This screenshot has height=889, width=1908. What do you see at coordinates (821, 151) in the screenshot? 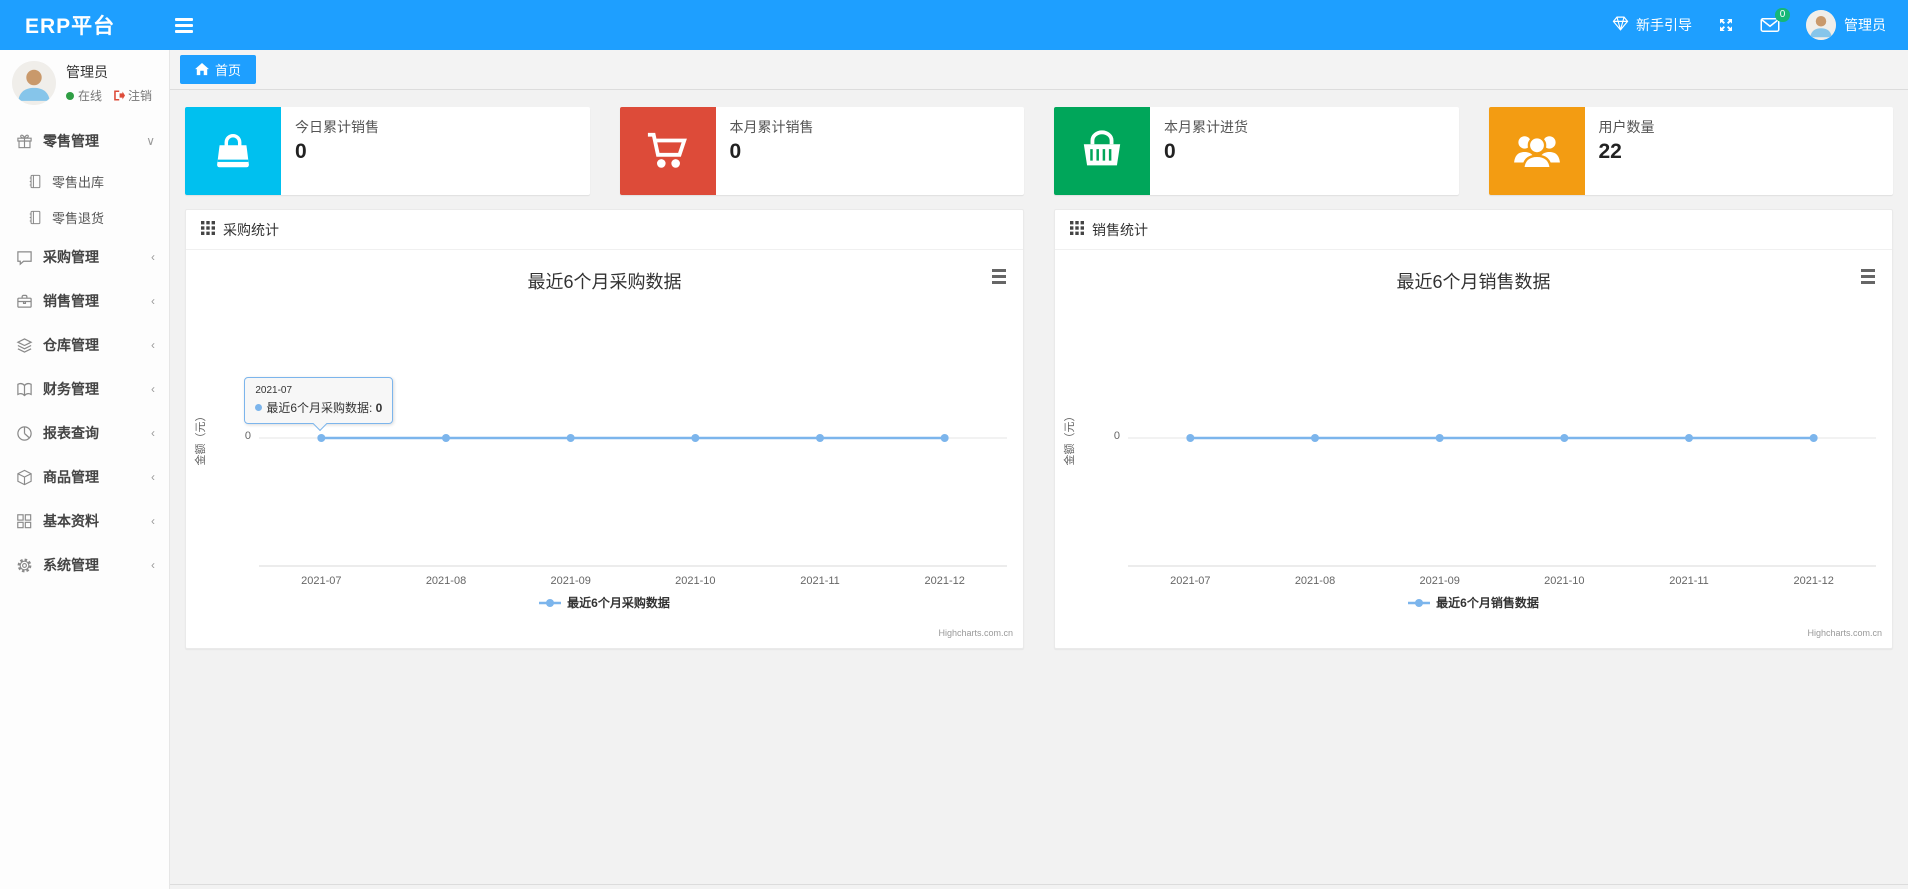
I see `stat-card-1: 本月累计销售 0` at bounding box center [821, 151].